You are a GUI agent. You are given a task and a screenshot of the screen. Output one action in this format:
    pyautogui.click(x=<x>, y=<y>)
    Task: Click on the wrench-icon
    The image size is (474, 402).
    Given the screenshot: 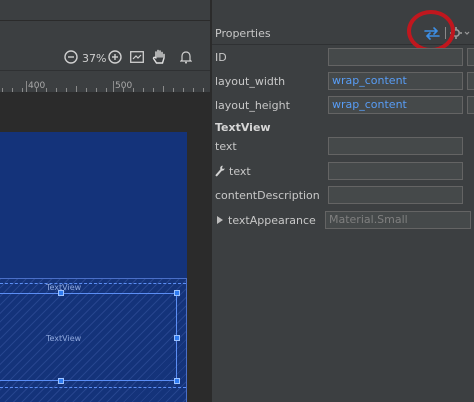 What is the action you would take?
    pyautogui.click(x=220, y=171)
    